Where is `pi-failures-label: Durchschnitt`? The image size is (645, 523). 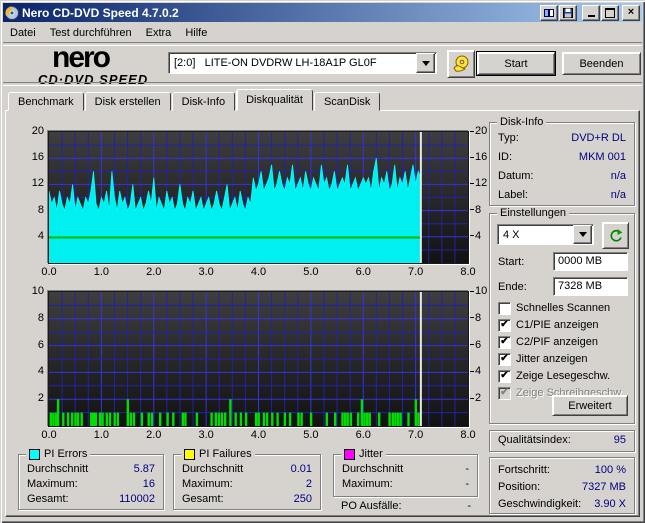 pi-failures-label: Durchschnitt is located at coordinates (213, 469).